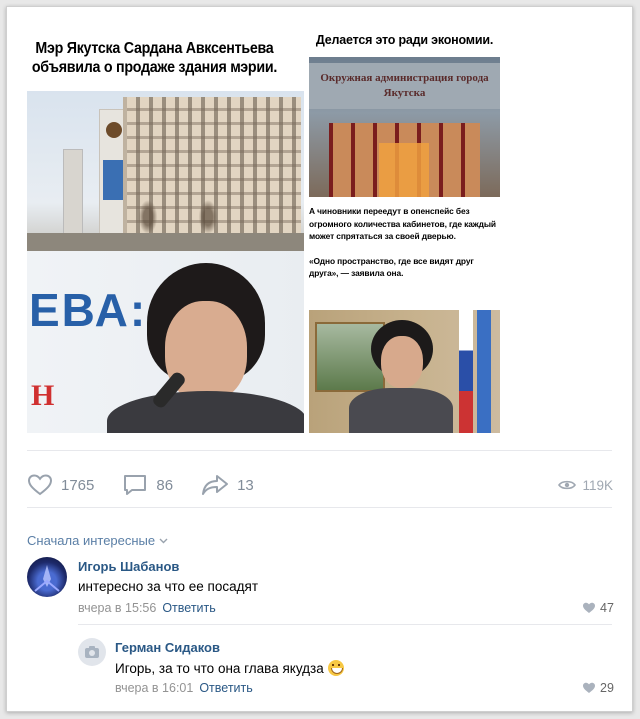  Describe the element at coordinates (404, 127) in the screenshot. I see `administration-entrance-photo: Окружная администрация города Якутска` at that location.